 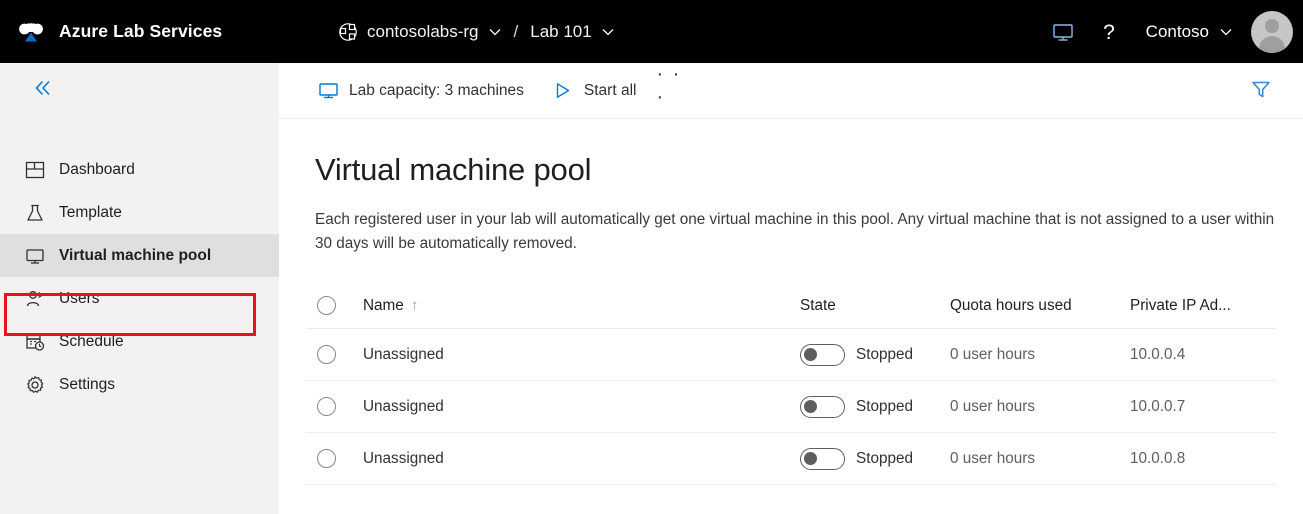 I want to click on play-triangle-icon, so click(x=563, y=91).